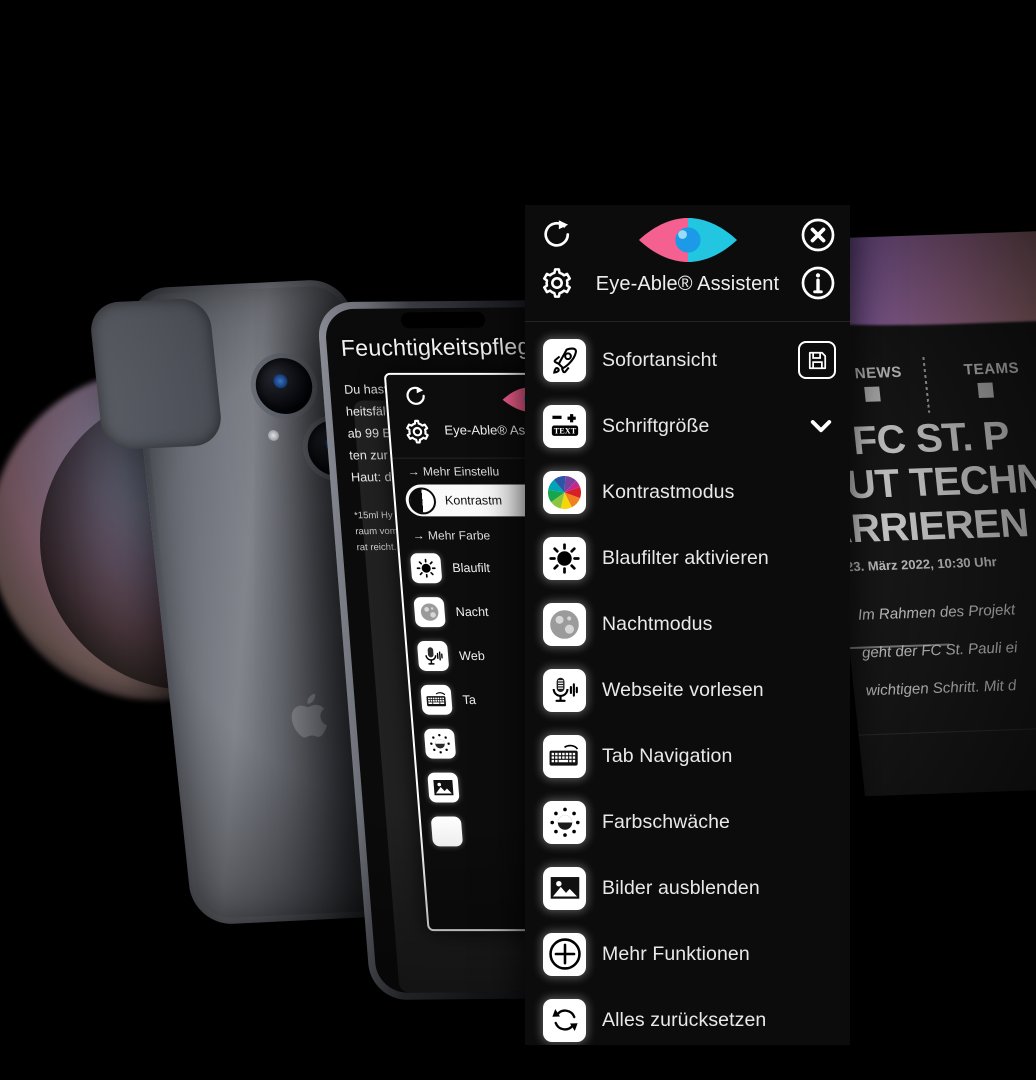 The image size is (1036, 1080). I want to click on phone-widget-row-label: Ta, so click(469, 699).